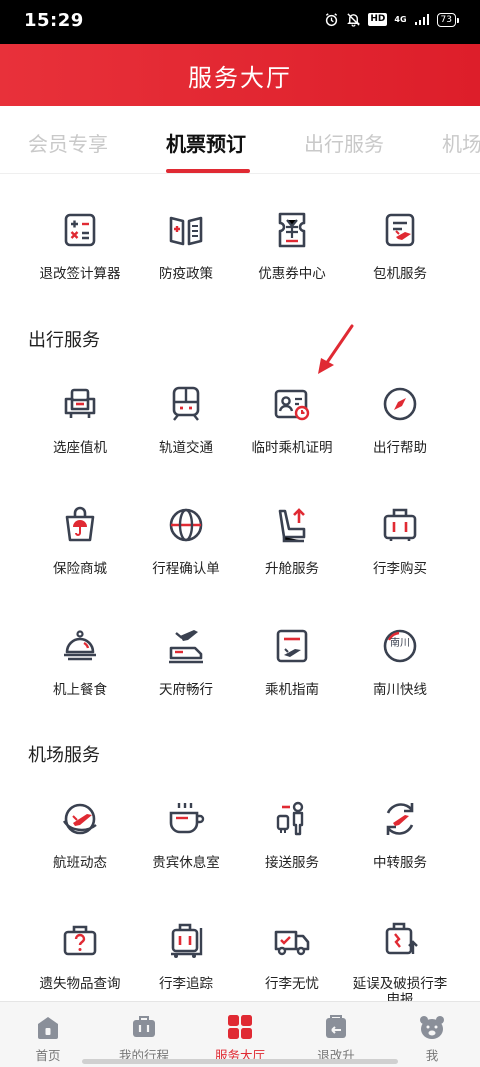  Describe the element at coordinates (186, 448) in the screenshot. I see `service-label: 轨道交通` at that location.